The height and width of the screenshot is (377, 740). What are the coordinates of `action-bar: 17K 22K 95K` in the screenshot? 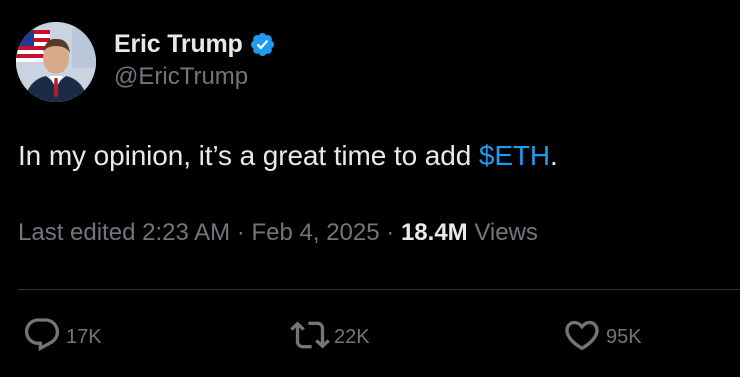 It's located at (370, 335).